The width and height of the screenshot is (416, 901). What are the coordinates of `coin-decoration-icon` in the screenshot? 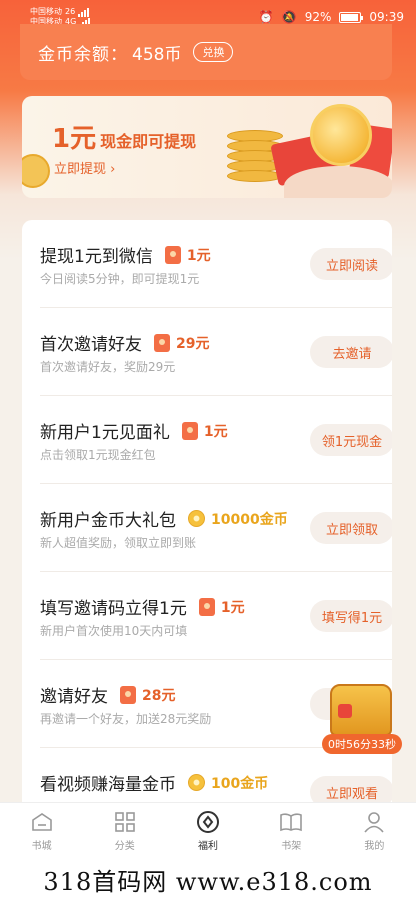 It's located at (36, 171).